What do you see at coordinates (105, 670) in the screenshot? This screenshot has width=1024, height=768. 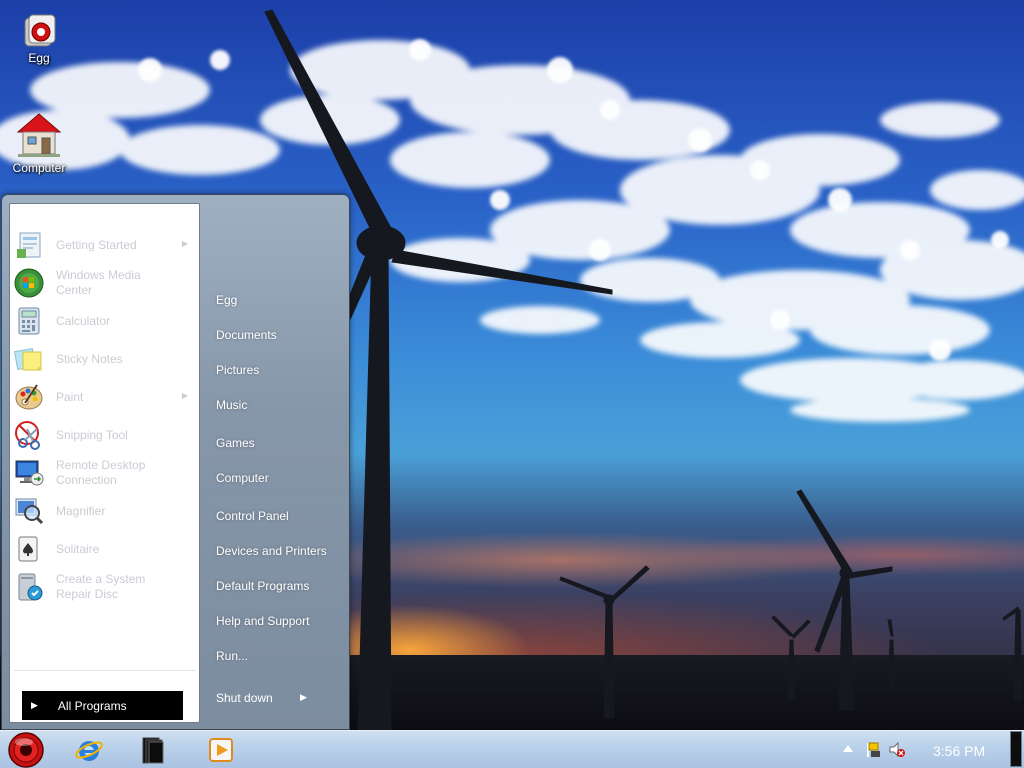 I see `programs-separator` at bounding box center [105, 670].